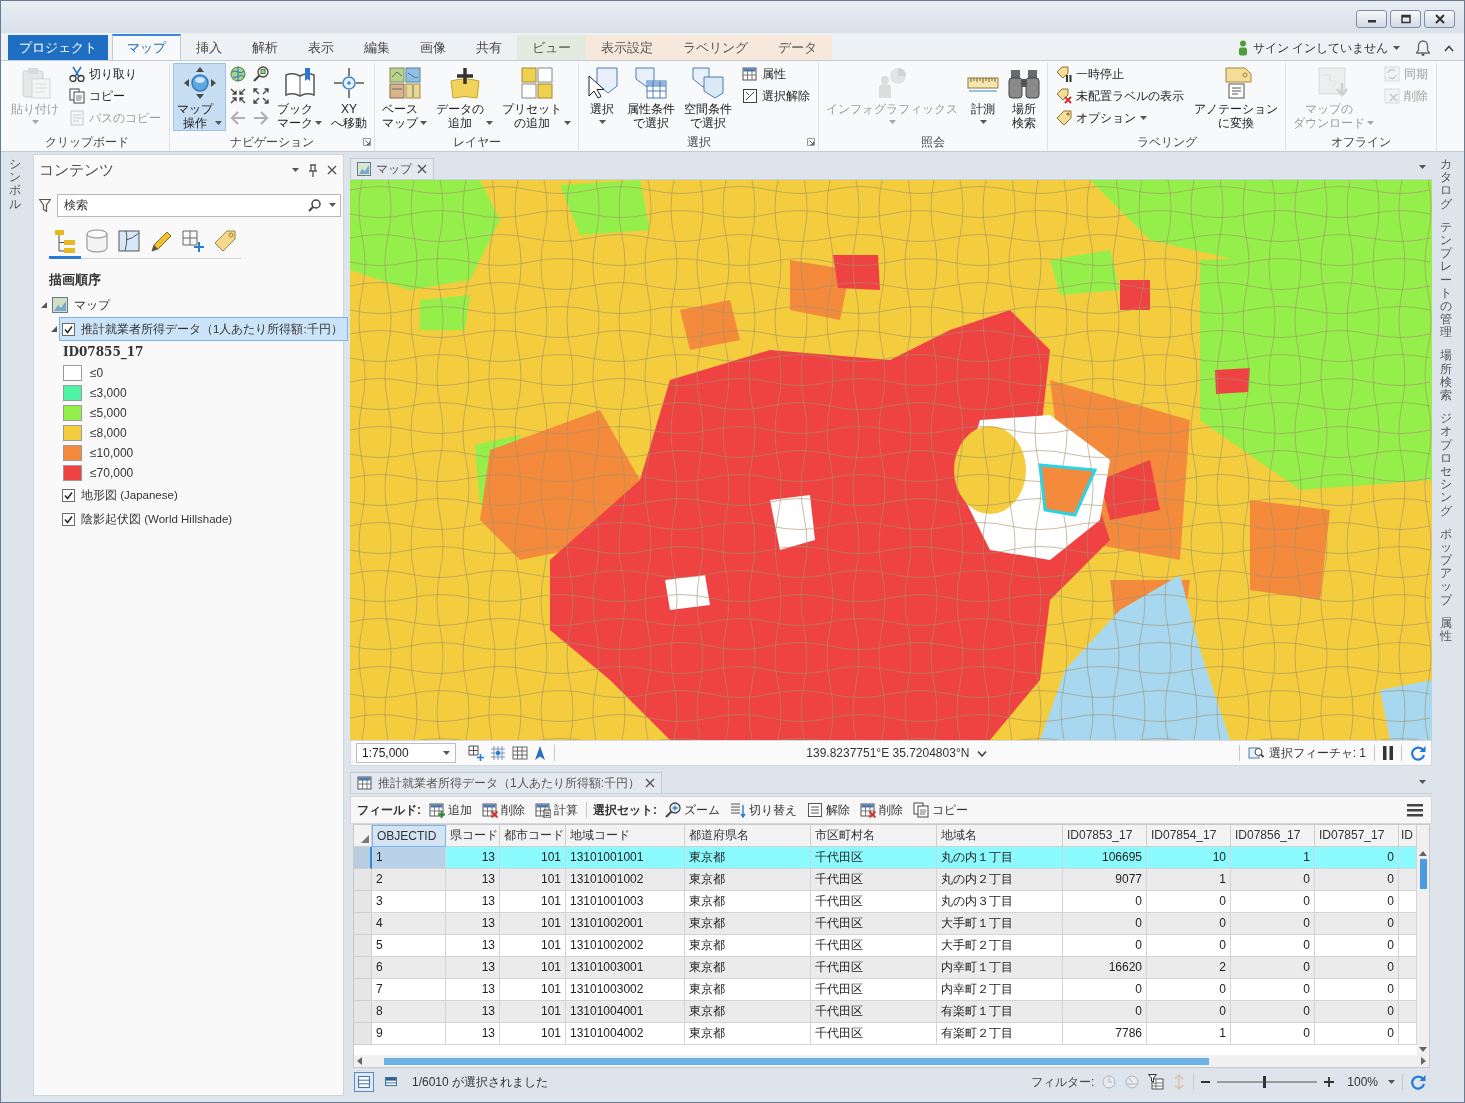 This screenshot has height=1103, width=1465. What do you see at coordinates (433, 47) in the screenshot?
I see `ribbon-tab: 画像` at bounding box center [433, 47].